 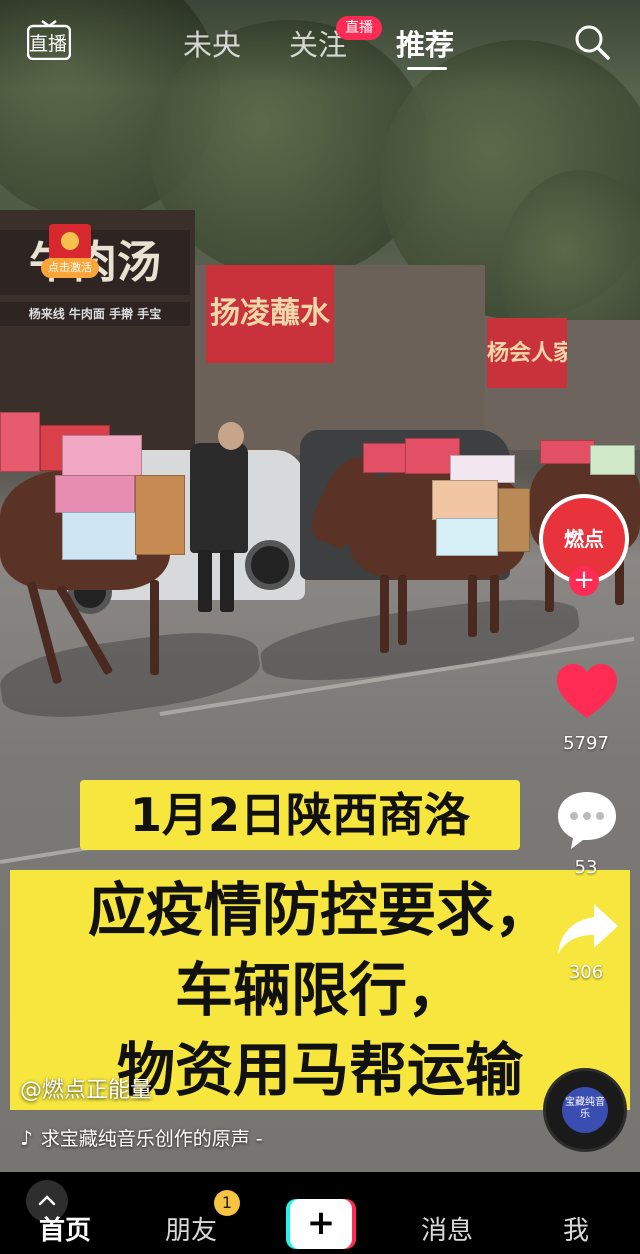 I want to click on tab-friends: 朋友, so click(x=191, y=1228).